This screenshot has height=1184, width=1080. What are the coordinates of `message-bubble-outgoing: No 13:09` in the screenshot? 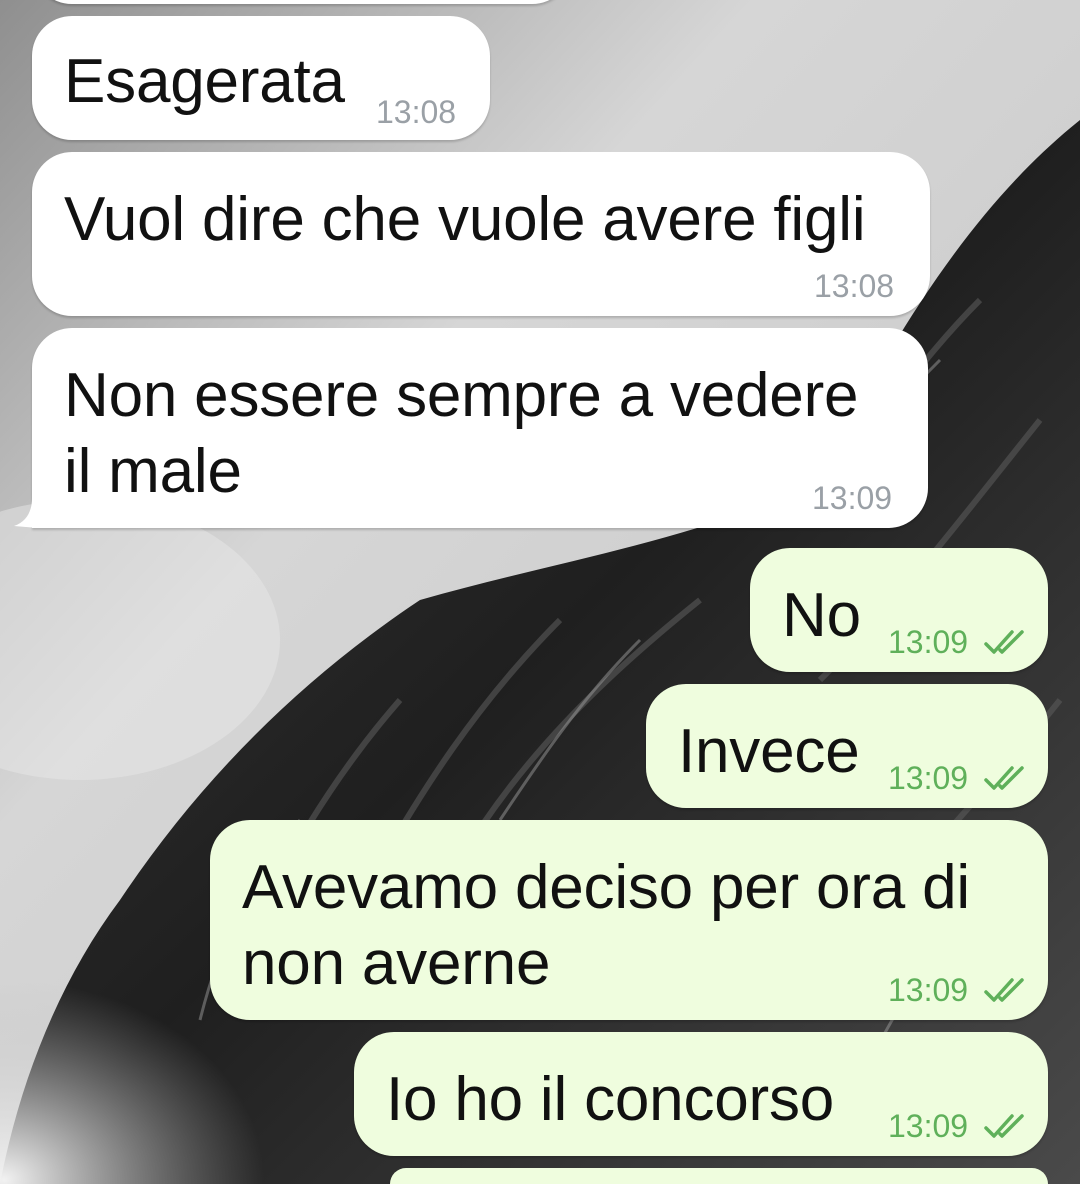 It's located at (899, 610).